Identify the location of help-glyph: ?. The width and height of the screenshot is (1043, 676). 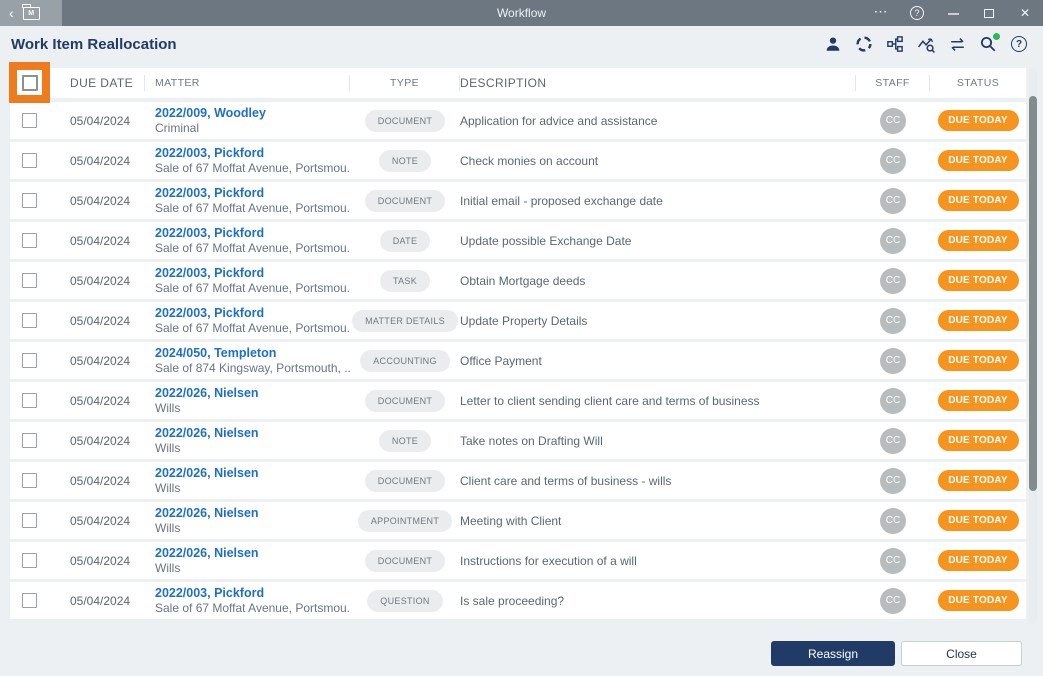
(1019, 44).